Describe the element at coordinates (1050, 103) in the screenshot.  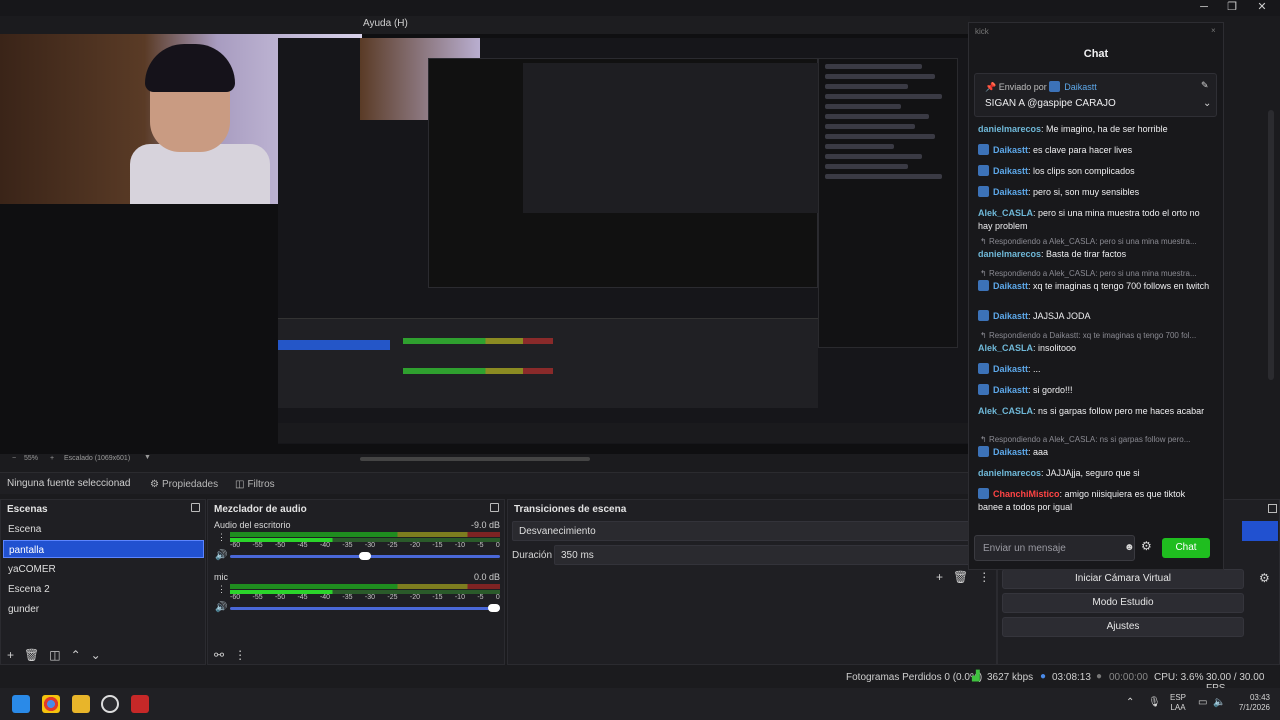
I see `pinned-text: SIGAN A @gaspipe CARAJO` at that location.